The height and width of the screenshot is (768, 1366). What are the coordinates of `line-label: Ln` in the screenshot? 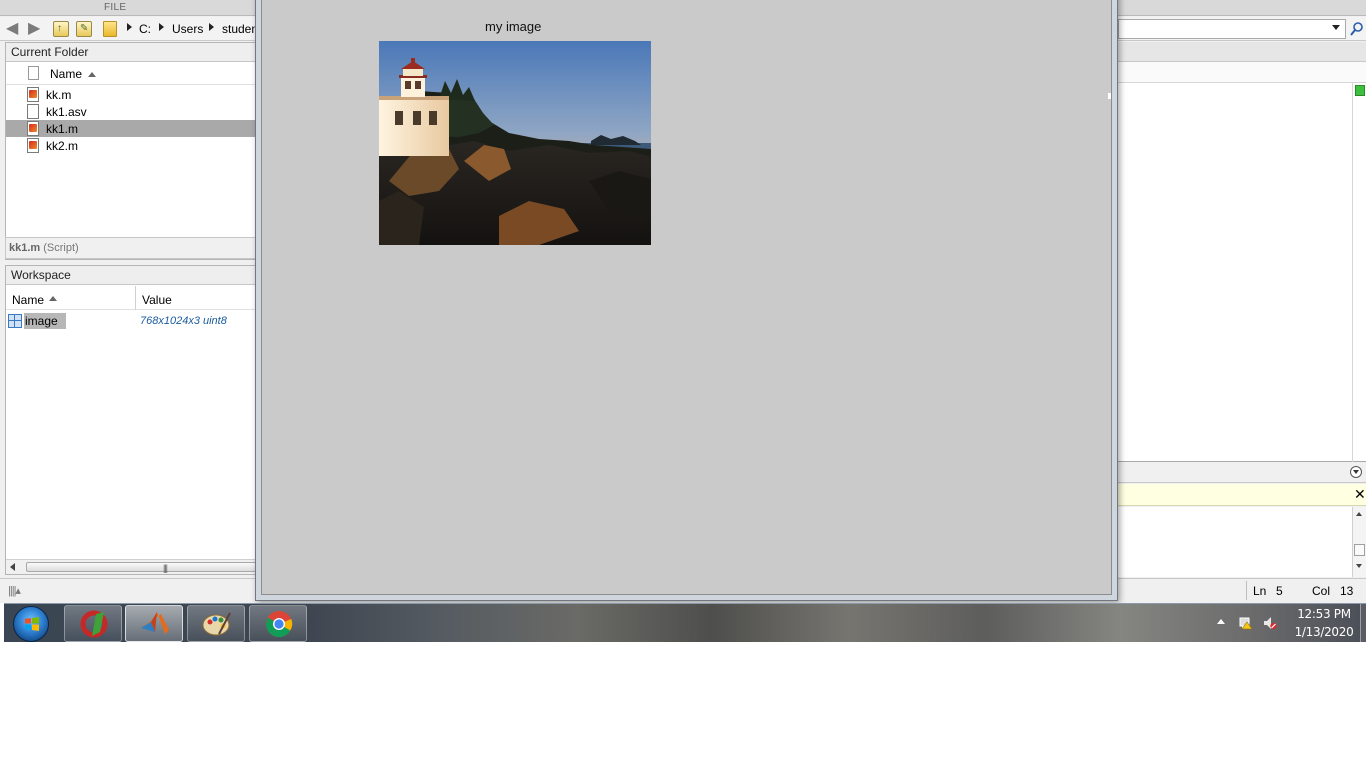 It's located at (1260, 591).